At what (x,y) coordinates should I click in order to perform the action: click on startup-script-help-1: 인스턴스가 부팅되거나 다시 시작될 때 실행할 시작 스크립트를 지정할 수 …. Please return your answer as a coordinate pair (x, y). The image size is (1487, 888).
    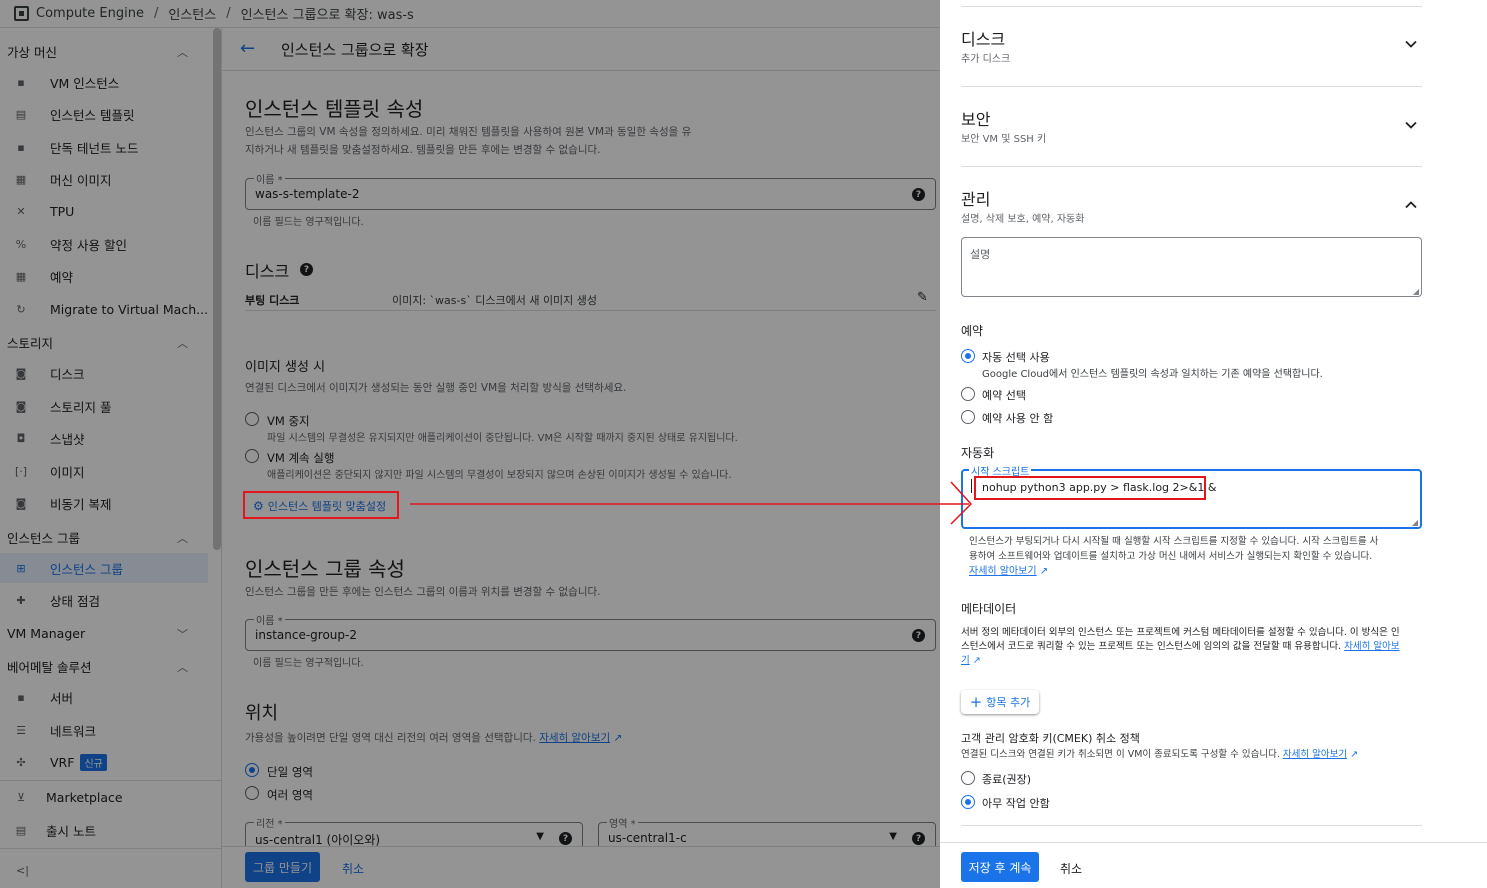
    Looking at the image, I should click on (1174, 541).